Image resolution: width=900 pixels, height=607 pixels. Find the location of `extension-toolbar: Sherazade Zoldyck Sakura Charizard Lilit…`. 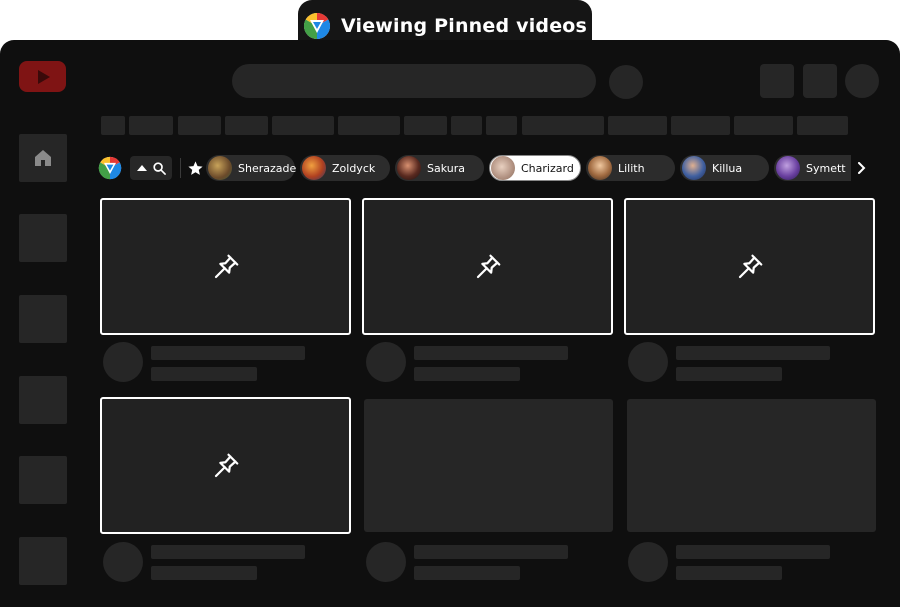

extension-toolbar: Sherazade Zoldyck Sakura Charizard Lilit… is located at coordinates (486, 168).